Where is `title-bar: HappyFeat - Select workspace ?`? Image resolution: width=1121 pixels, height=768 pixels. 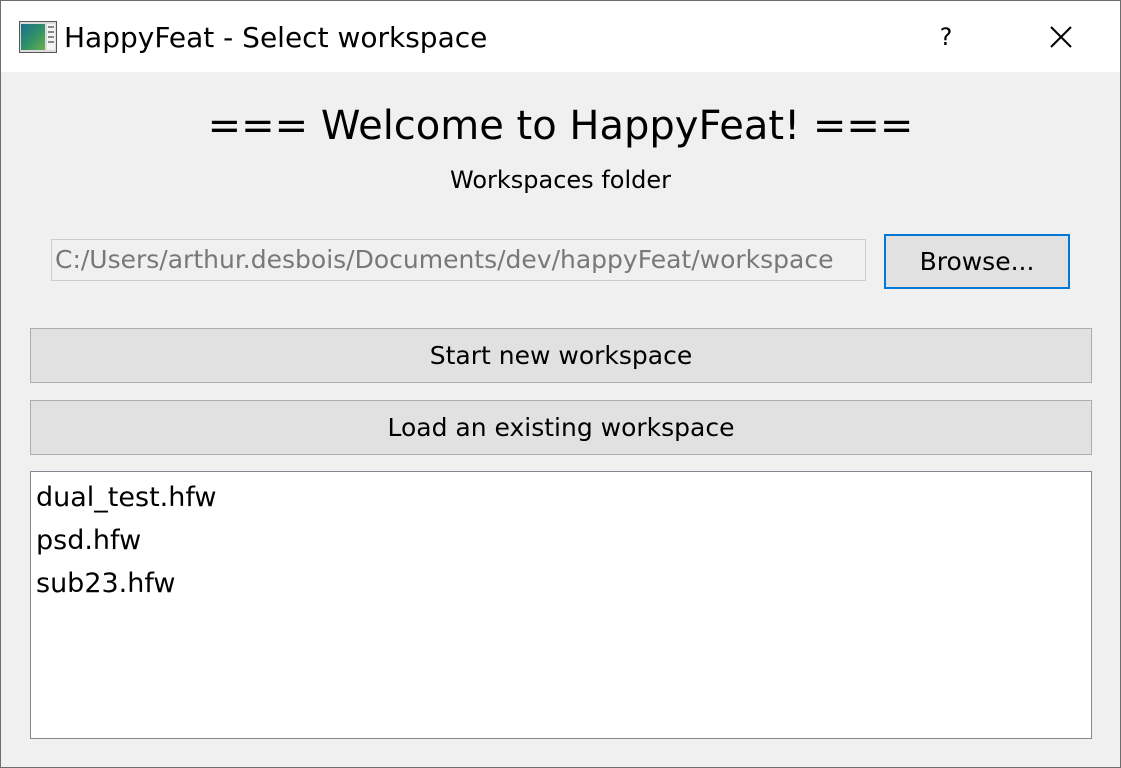 title-bar: HappyFeat - Select workspace ? is located at coordinates (560, 36).